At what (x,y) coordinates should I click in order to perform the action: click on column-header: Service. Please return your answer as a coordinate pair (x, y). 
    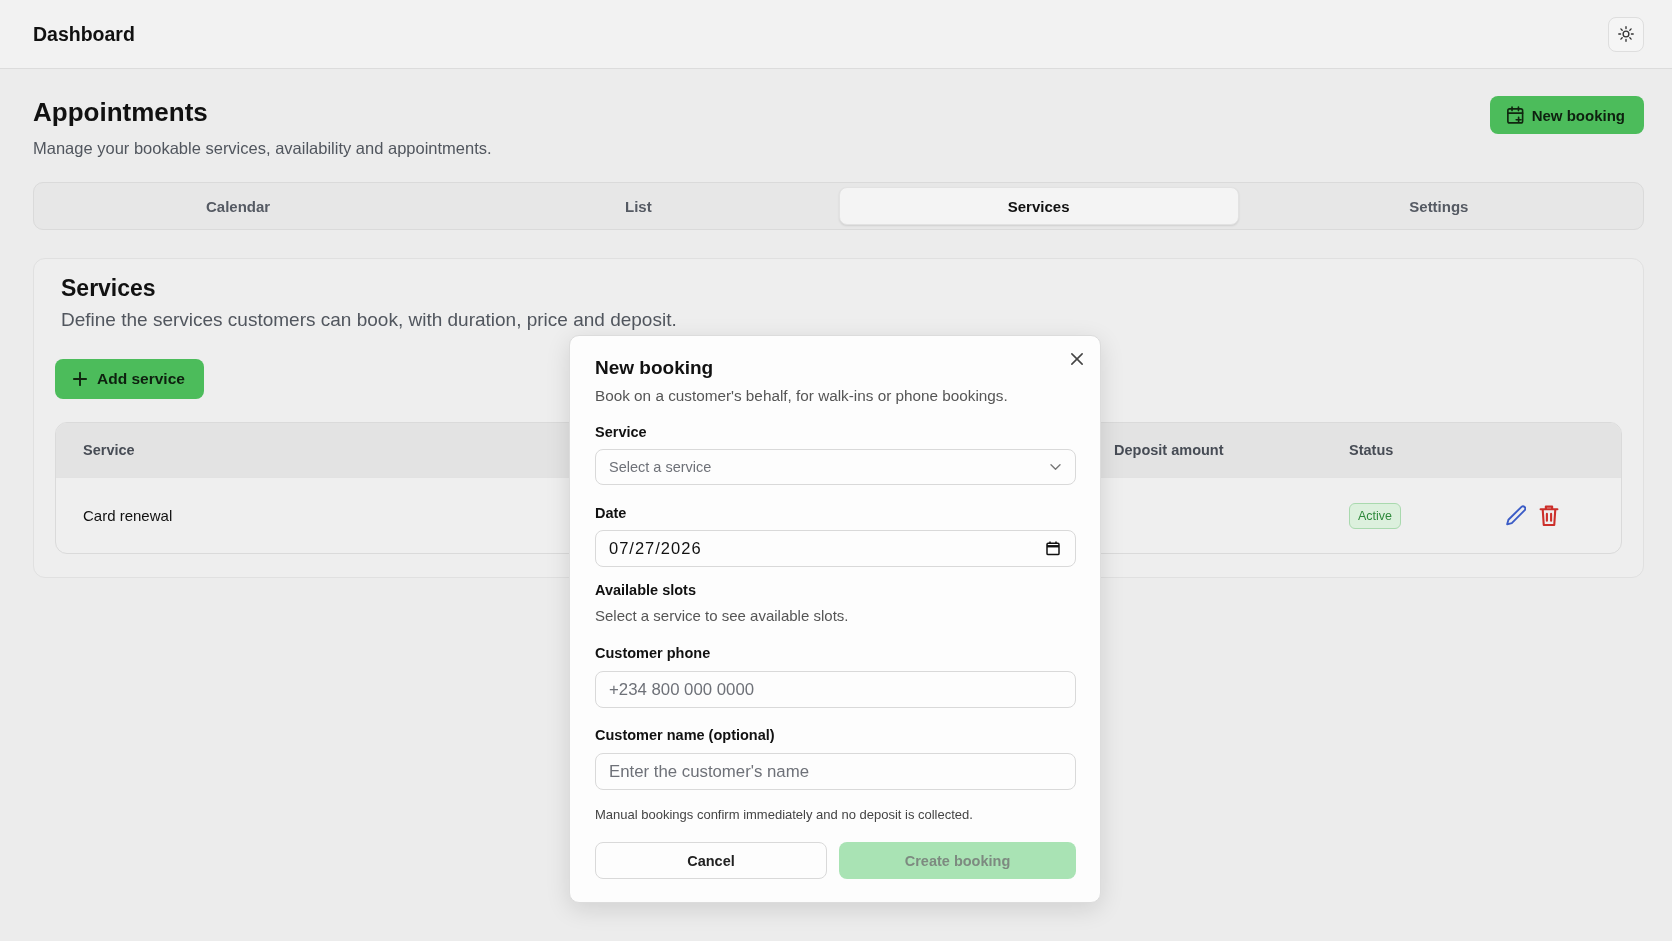
    Looking at the image, I should click on (109, 450).